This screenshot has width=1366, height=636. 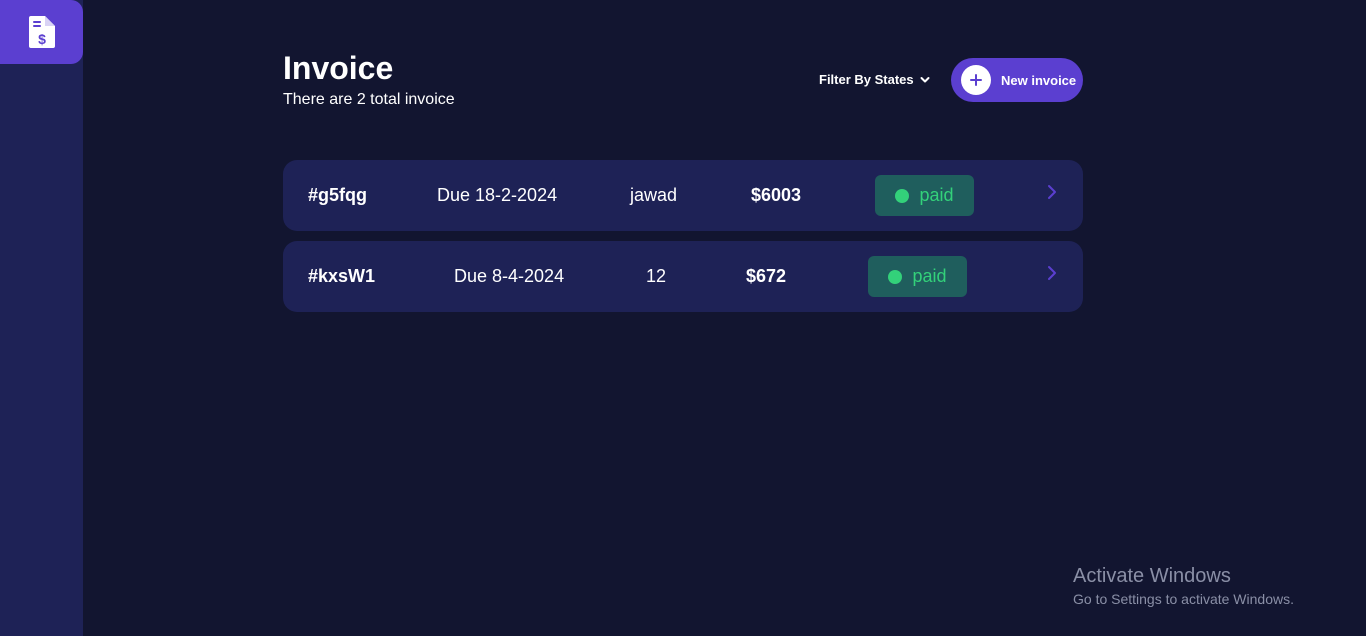 I want to click on watermark-title: Activate Windows, so click(x=1152, y=576).